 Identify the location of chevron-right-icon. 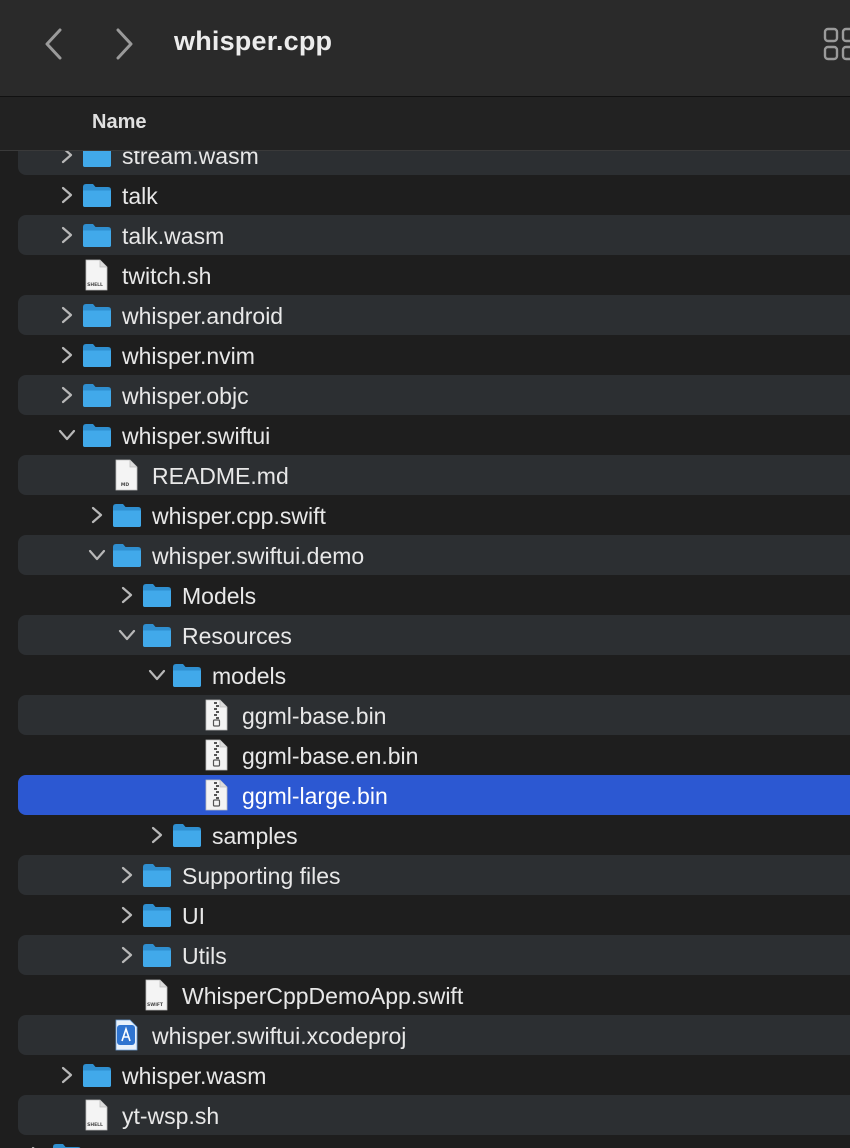
(124, 44).